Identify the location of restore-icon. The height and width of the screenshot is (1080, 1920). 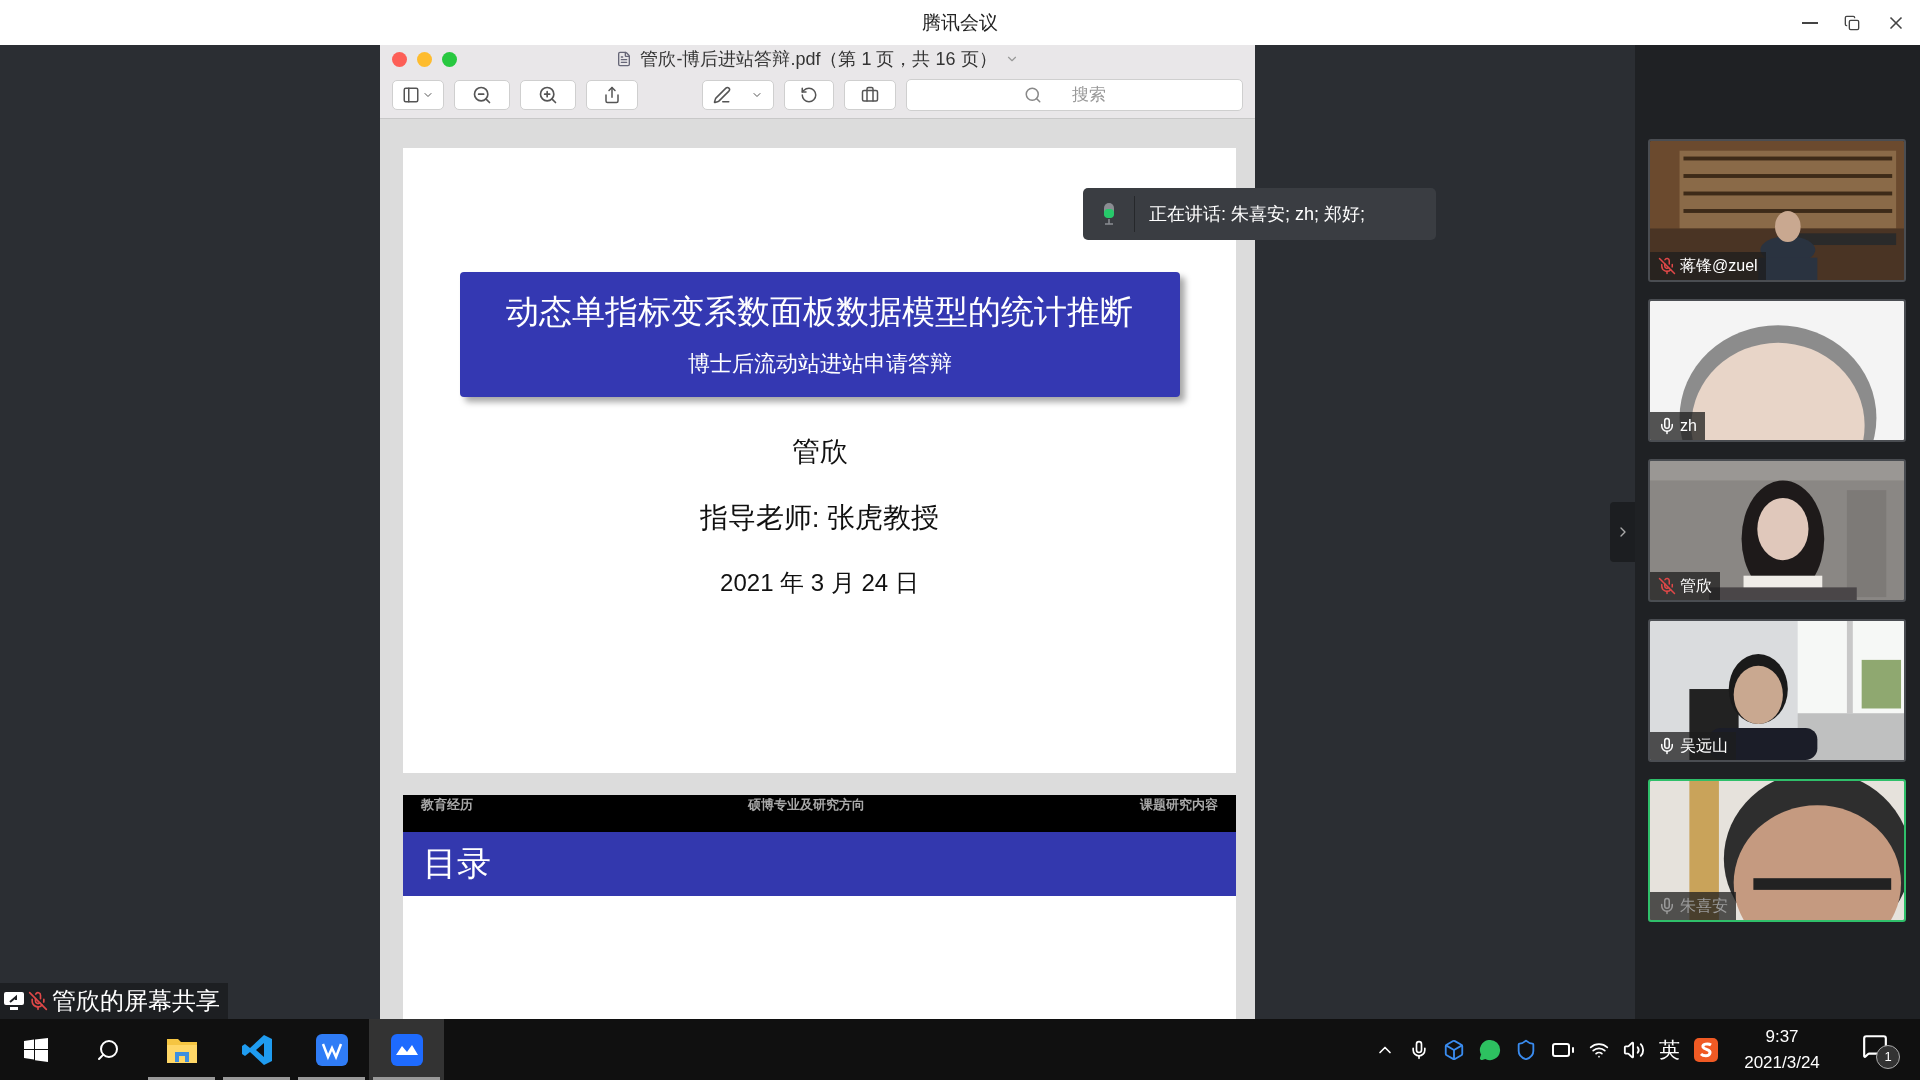
(1852, 22).